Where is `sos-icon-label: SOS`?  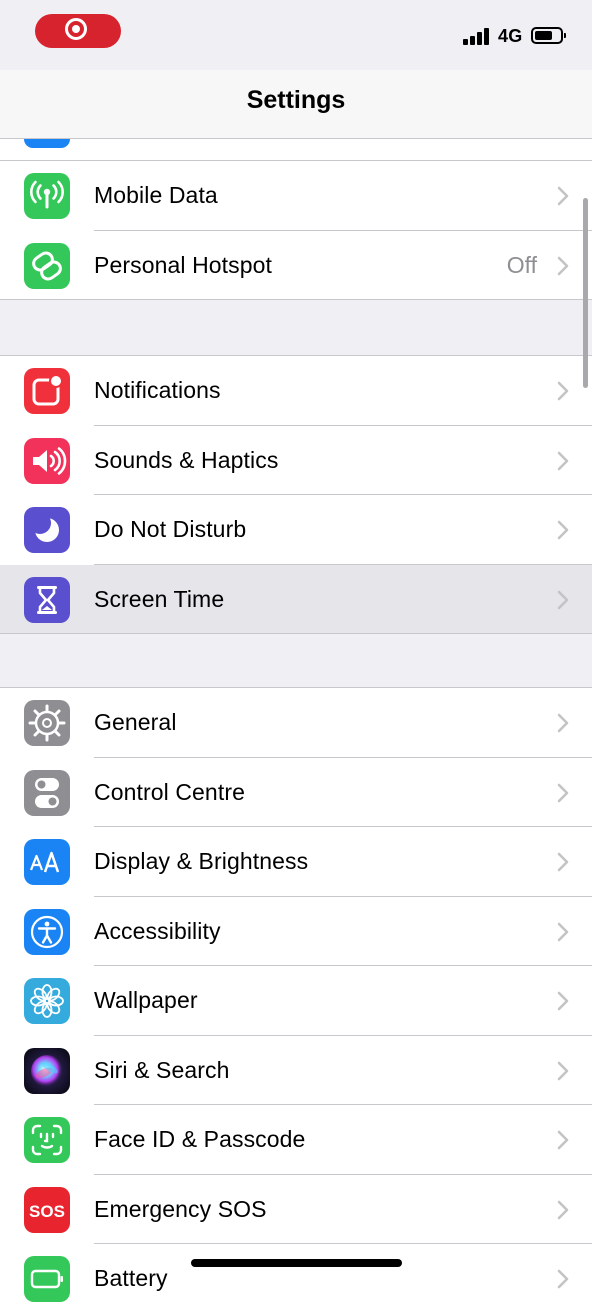 sos-icon-label: SOS is located at coordinates (47, 1211).